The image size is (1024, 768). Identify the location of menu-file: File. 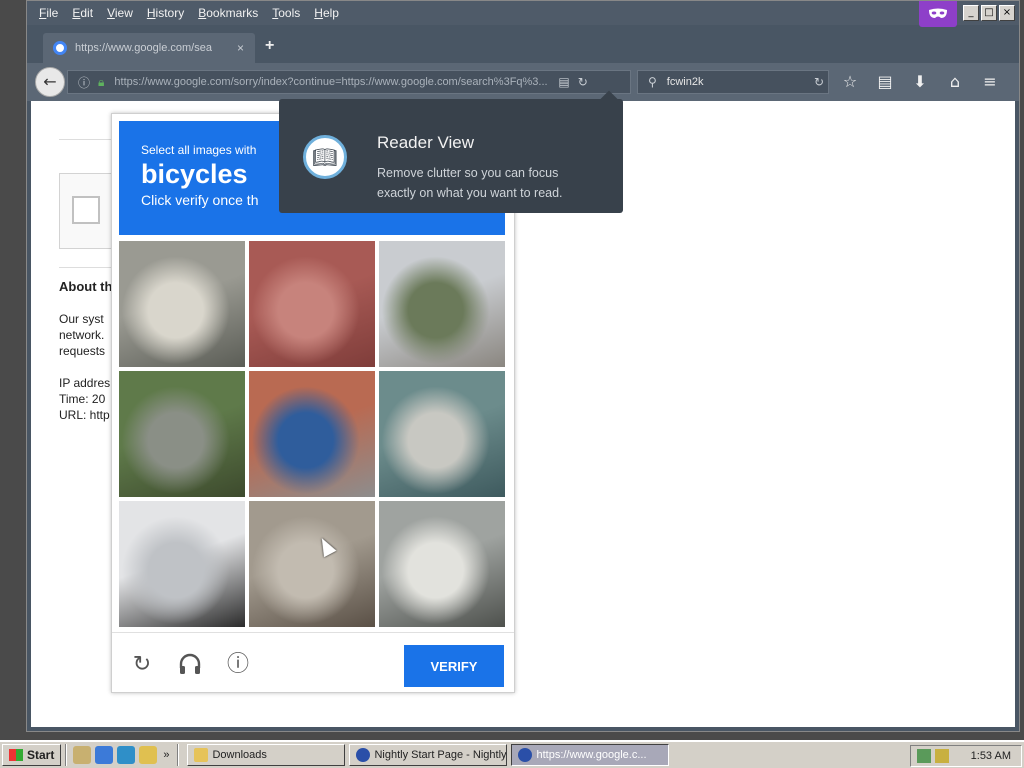
(48, 13).